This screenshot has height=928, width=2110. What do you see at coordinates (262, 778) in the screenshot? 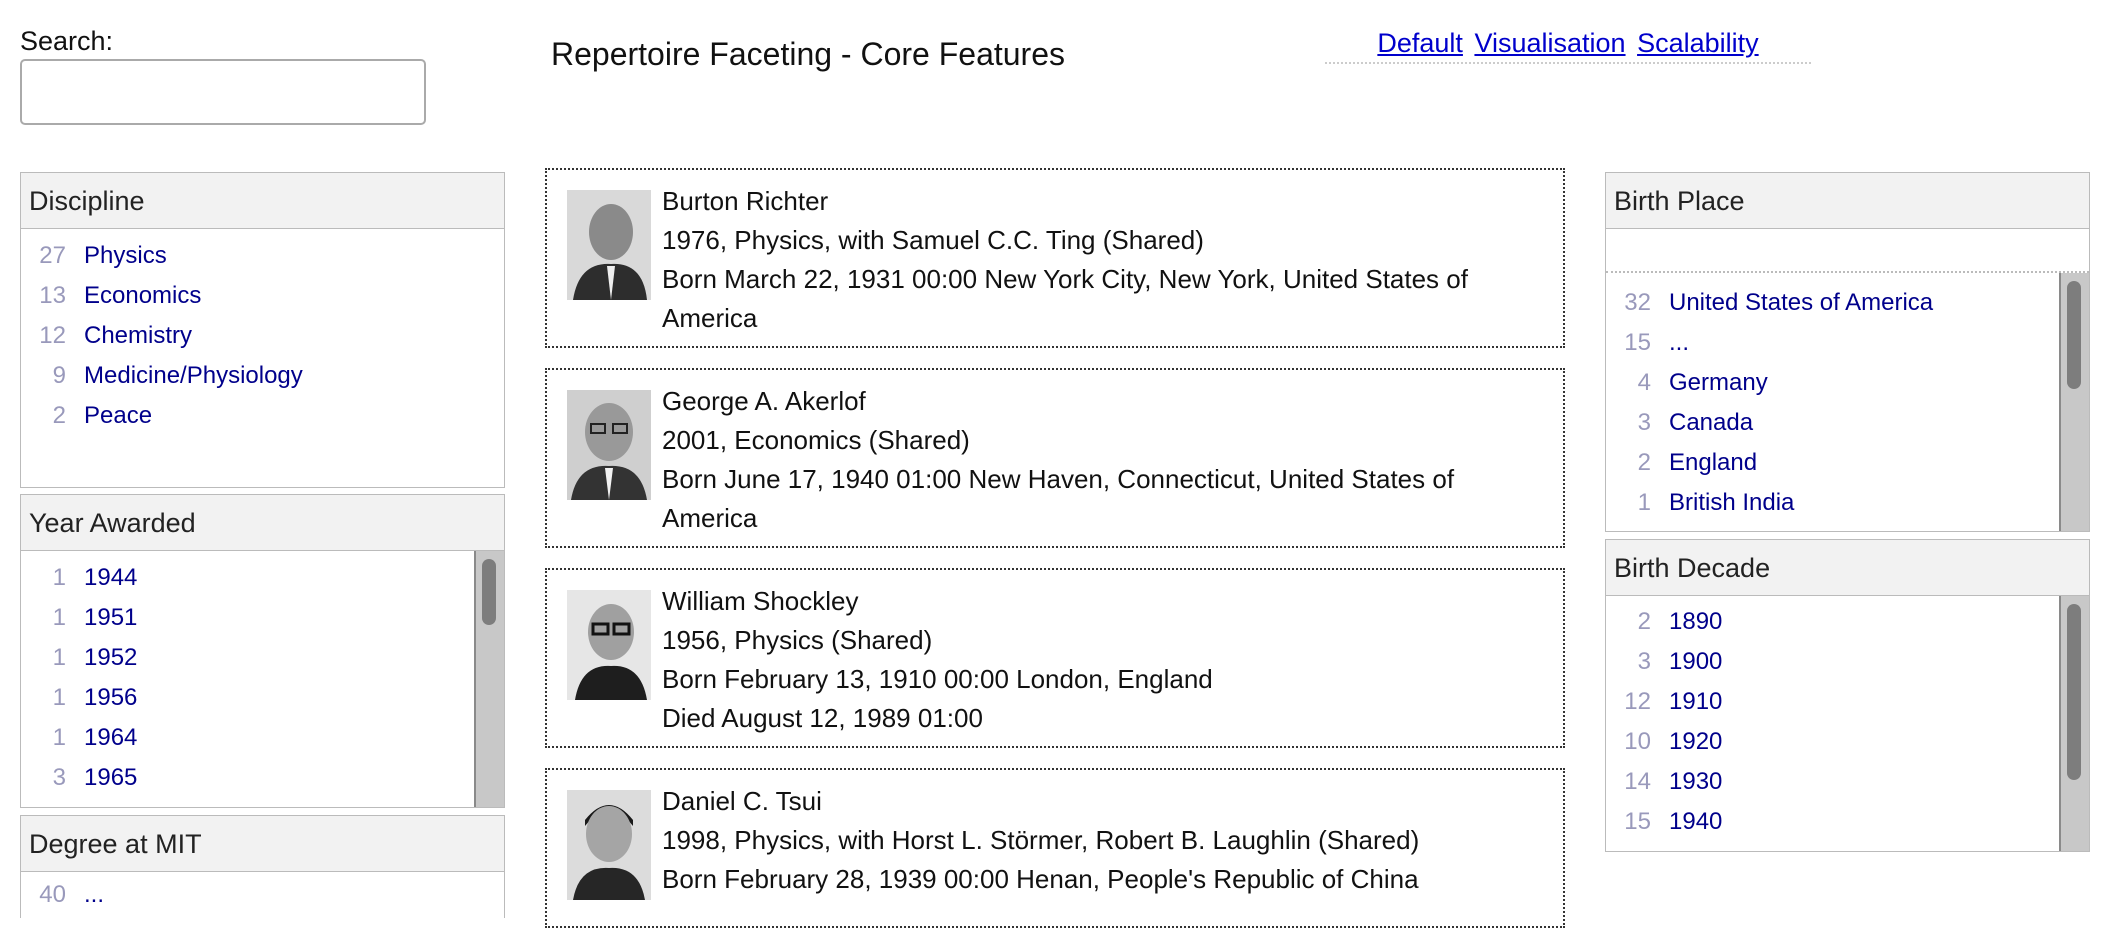
I see `facet-item: 3 1965` at bounding box center [262, 778].